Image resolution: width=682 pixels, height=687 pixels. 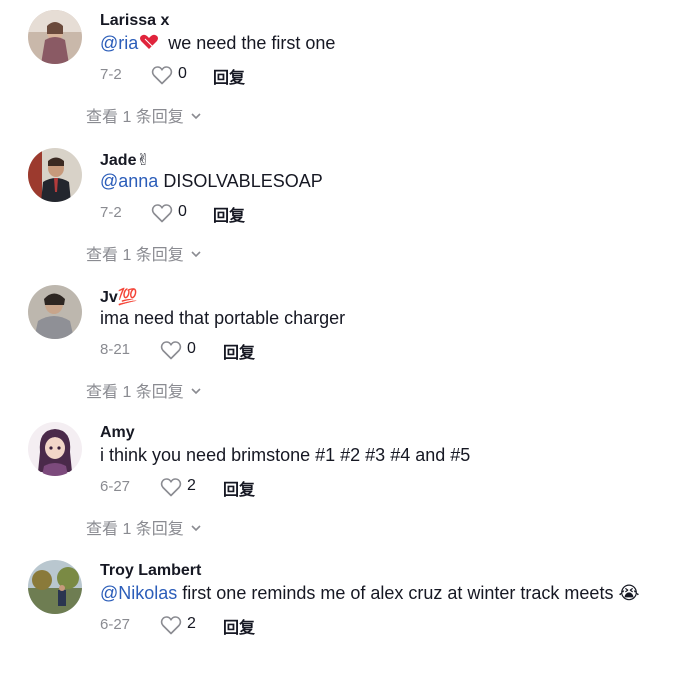 I want to click on comment-text: @anna DISOLVABLESOAP, so click(x=211, y=181).